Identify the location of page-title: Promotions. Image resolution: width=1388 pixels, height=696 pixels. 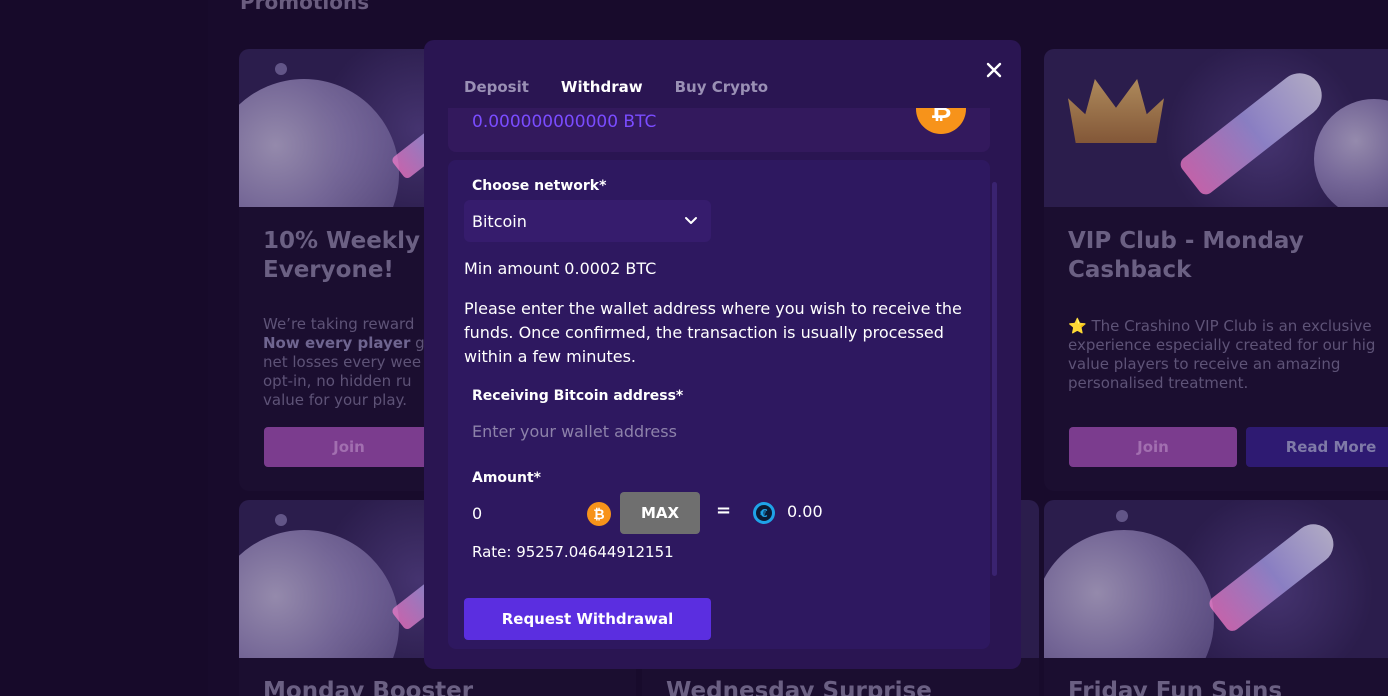
(305, 7).